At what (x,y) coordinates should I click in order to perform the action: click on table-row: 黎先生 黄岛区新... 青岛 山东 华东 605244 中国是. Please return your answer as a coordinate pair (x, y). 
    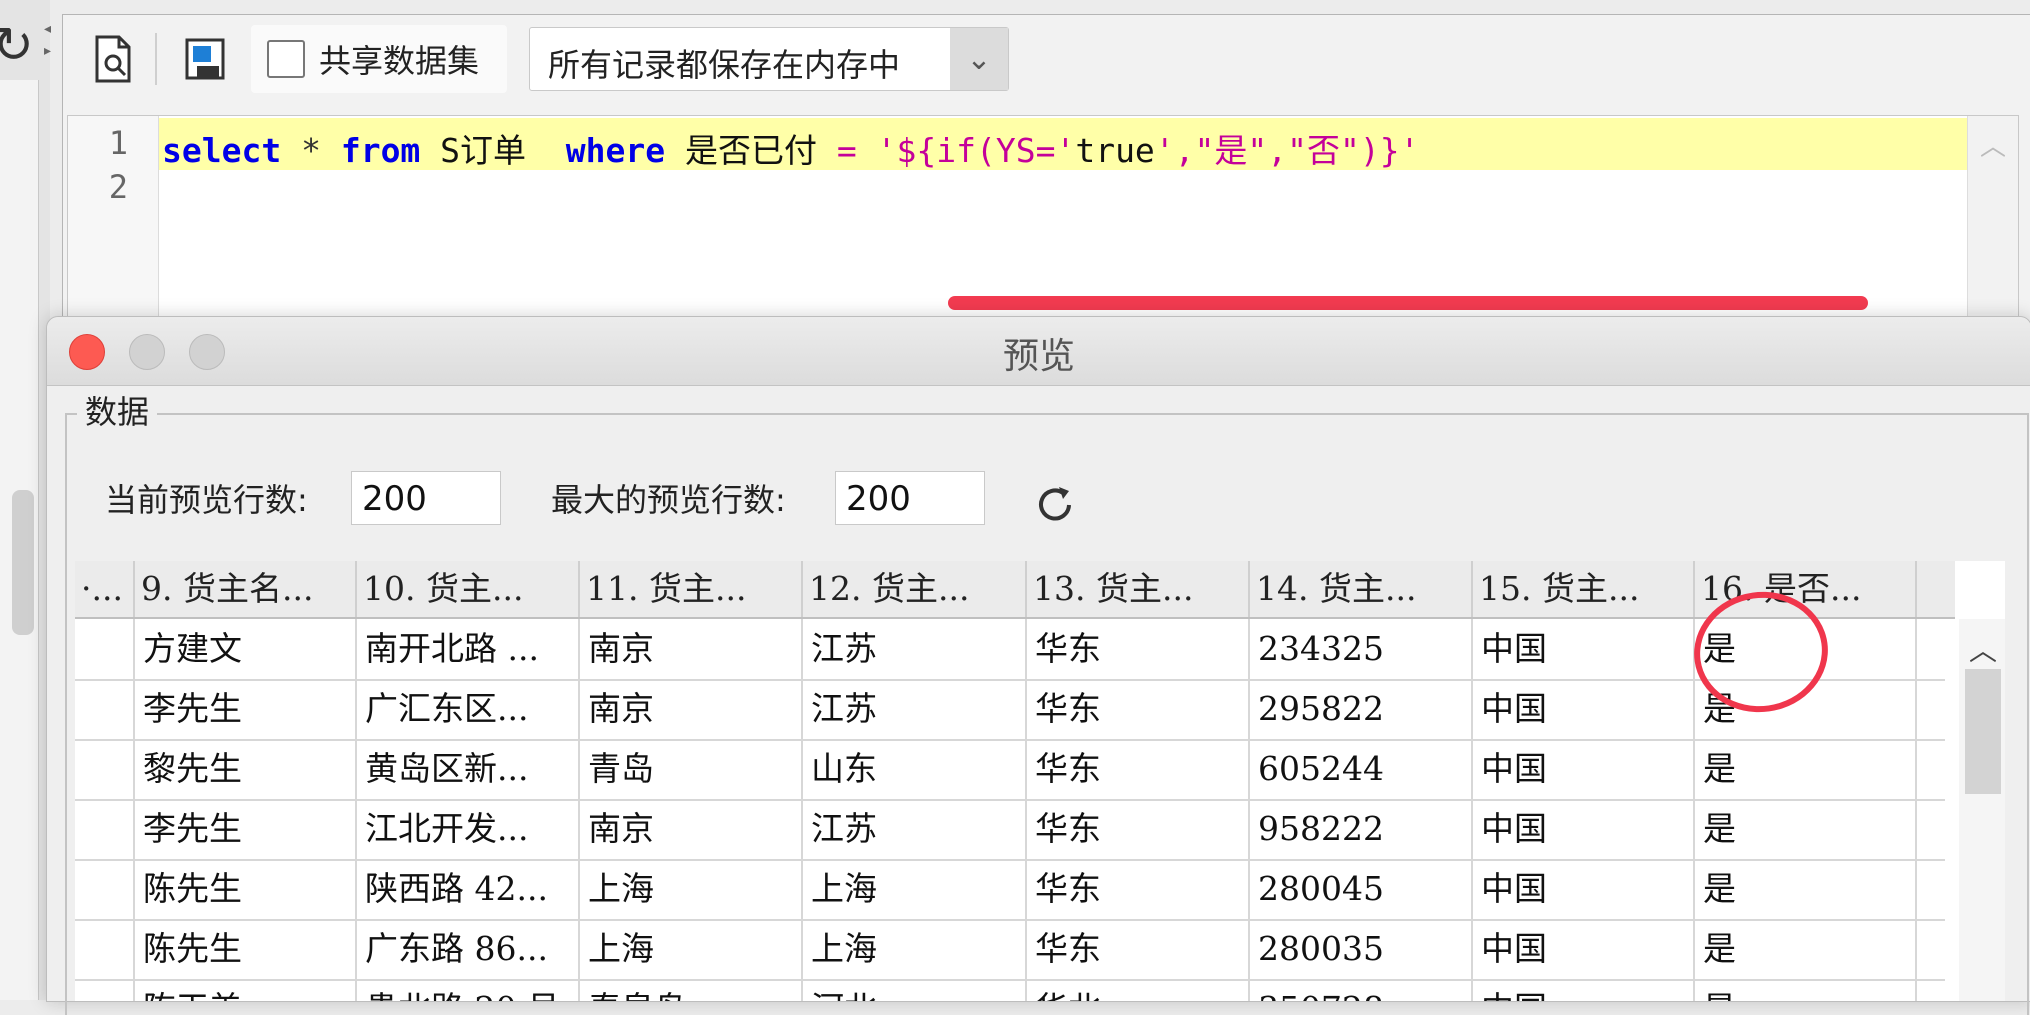
    Looking at the image, I should click on (1010, 770).